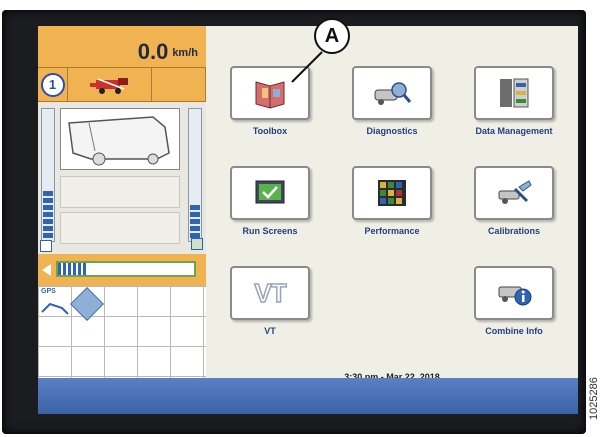 The height and width of the screenshot is (437, 601). What do you see at coordinates (332, 36) in the screenshot?
I see `callout-a: A` at bounding box center [332, 36].